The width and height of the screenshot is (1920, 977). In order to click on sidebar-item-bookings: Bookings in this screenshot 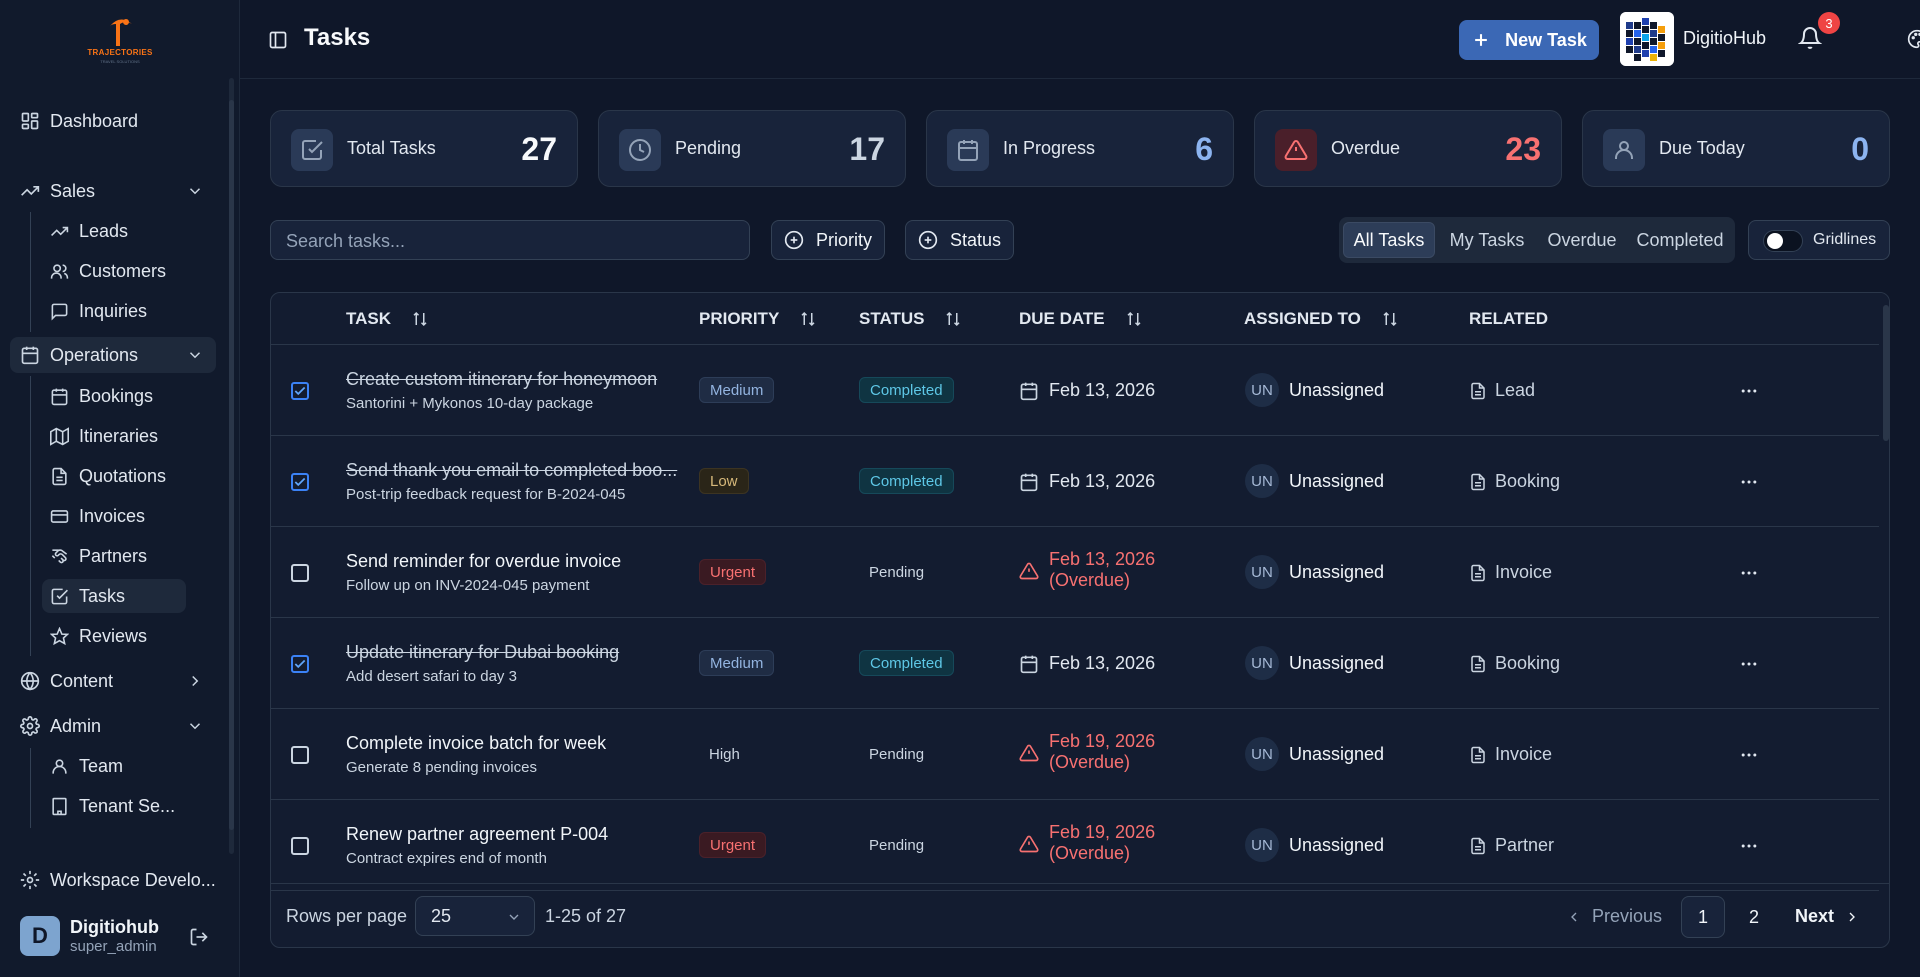, I will do `click(114, 396)`.